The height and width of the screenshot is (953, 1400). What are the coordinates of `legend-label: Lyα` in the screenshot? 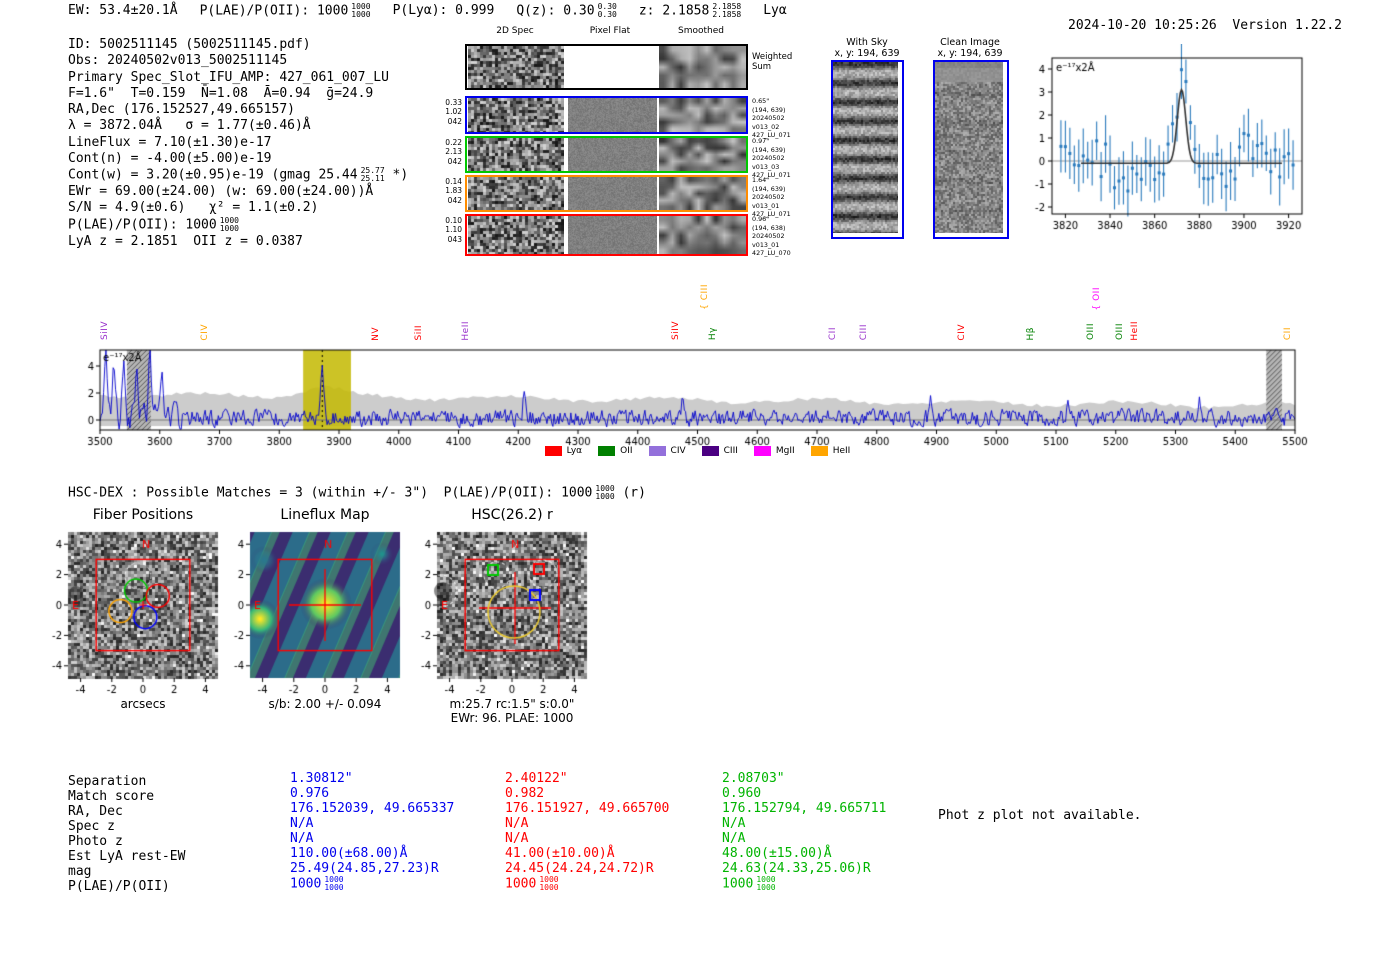 It's located at (574, 451).